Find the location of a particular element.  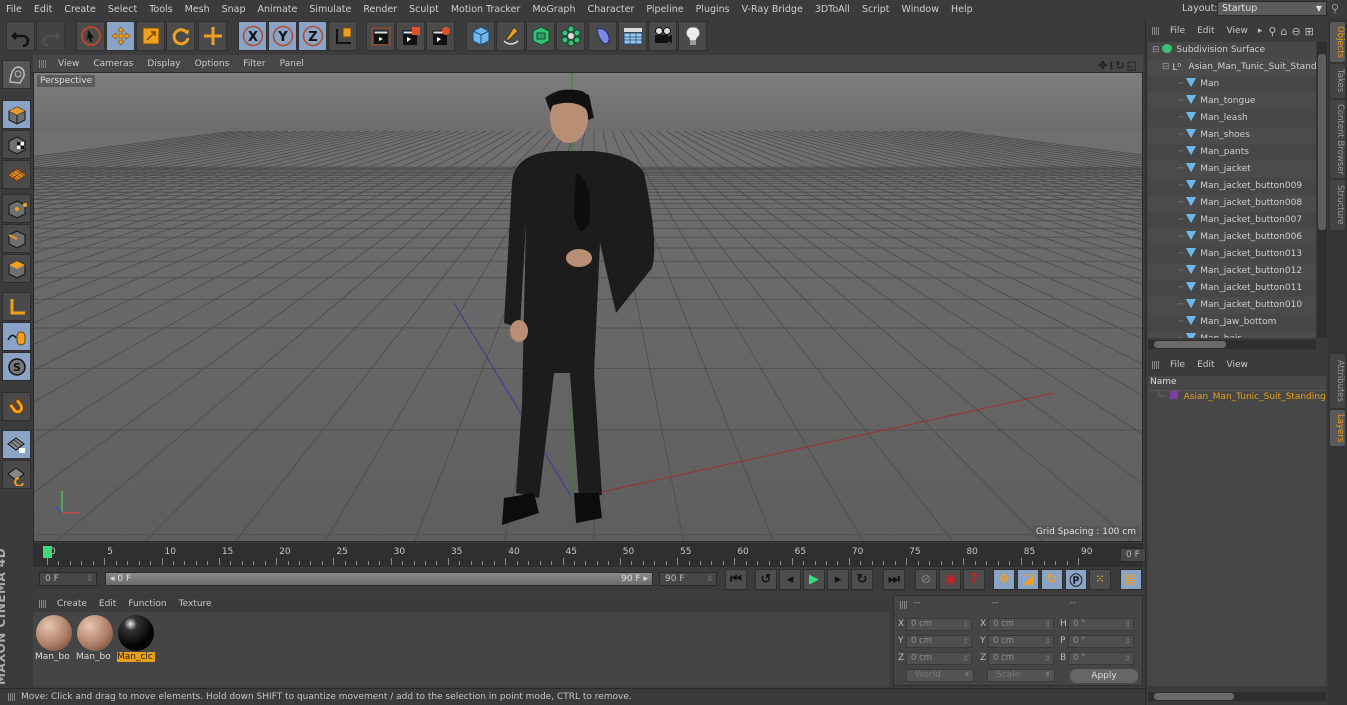

panel-grip-icon is located at coordinates (1156, 31).